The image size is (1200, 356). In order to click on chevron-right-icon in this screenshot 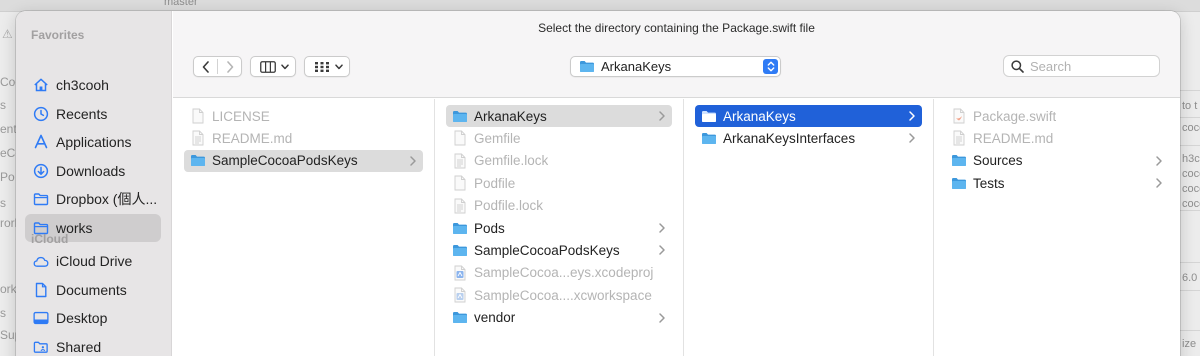, I will do `click(229, 66)`.